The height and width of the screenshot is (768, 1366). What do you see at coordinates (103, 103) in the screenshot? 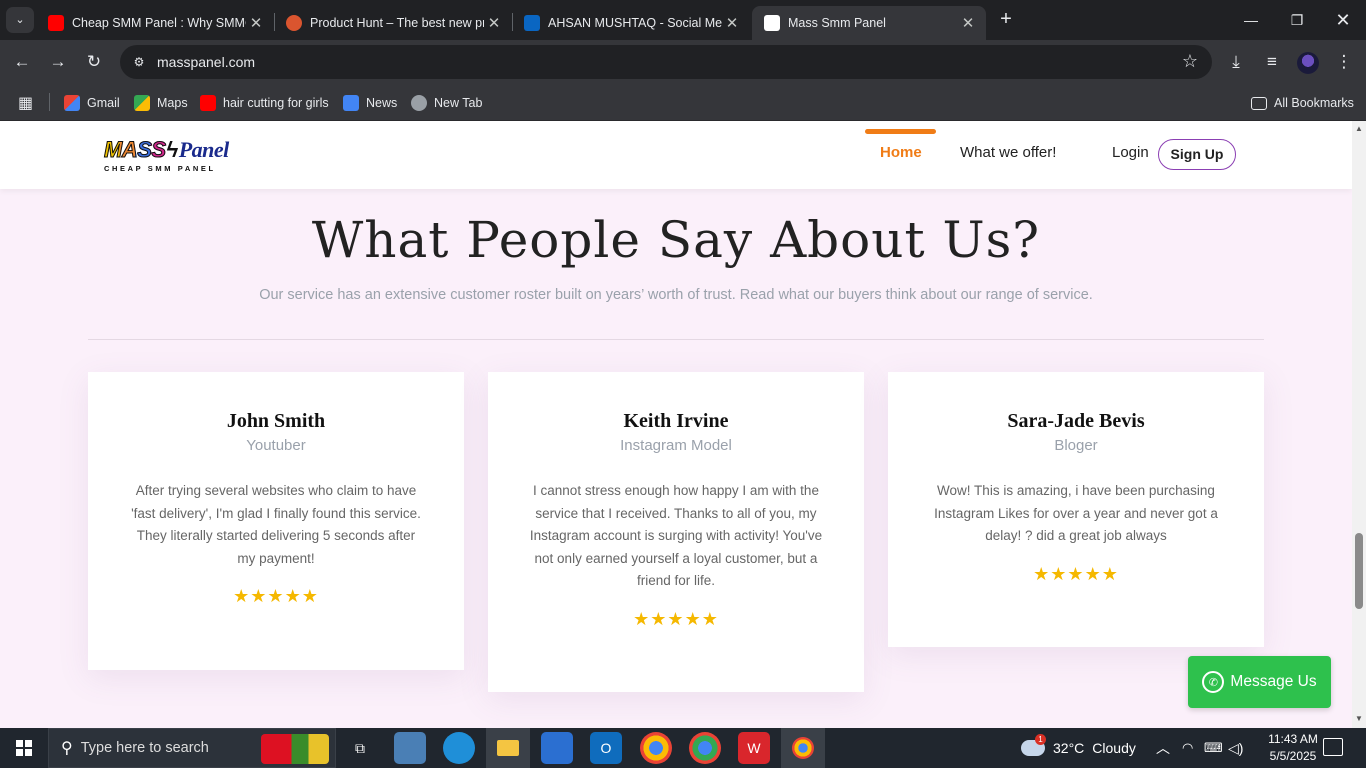
I see `bookmark-label: Gmail` at bounding box center [103, 103].